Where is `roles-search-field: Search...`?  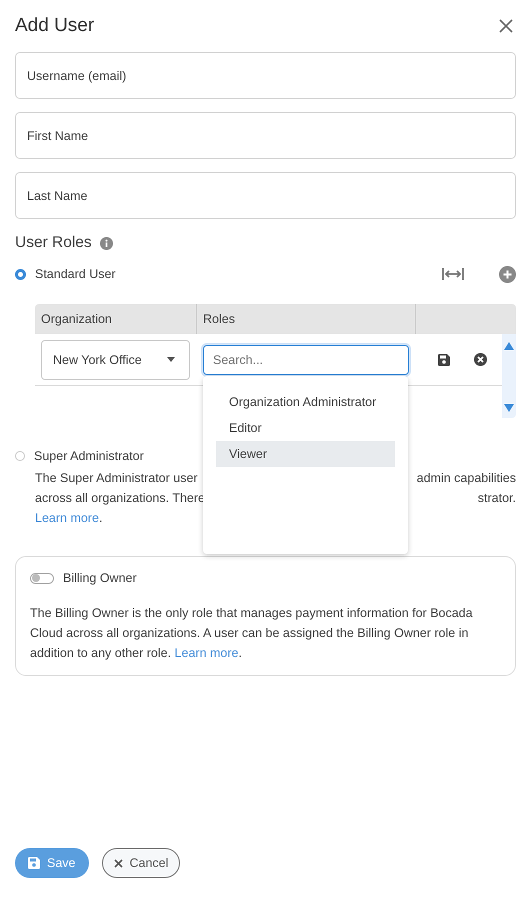
roles-search-field: Search... is located at coordinates (306, 359).